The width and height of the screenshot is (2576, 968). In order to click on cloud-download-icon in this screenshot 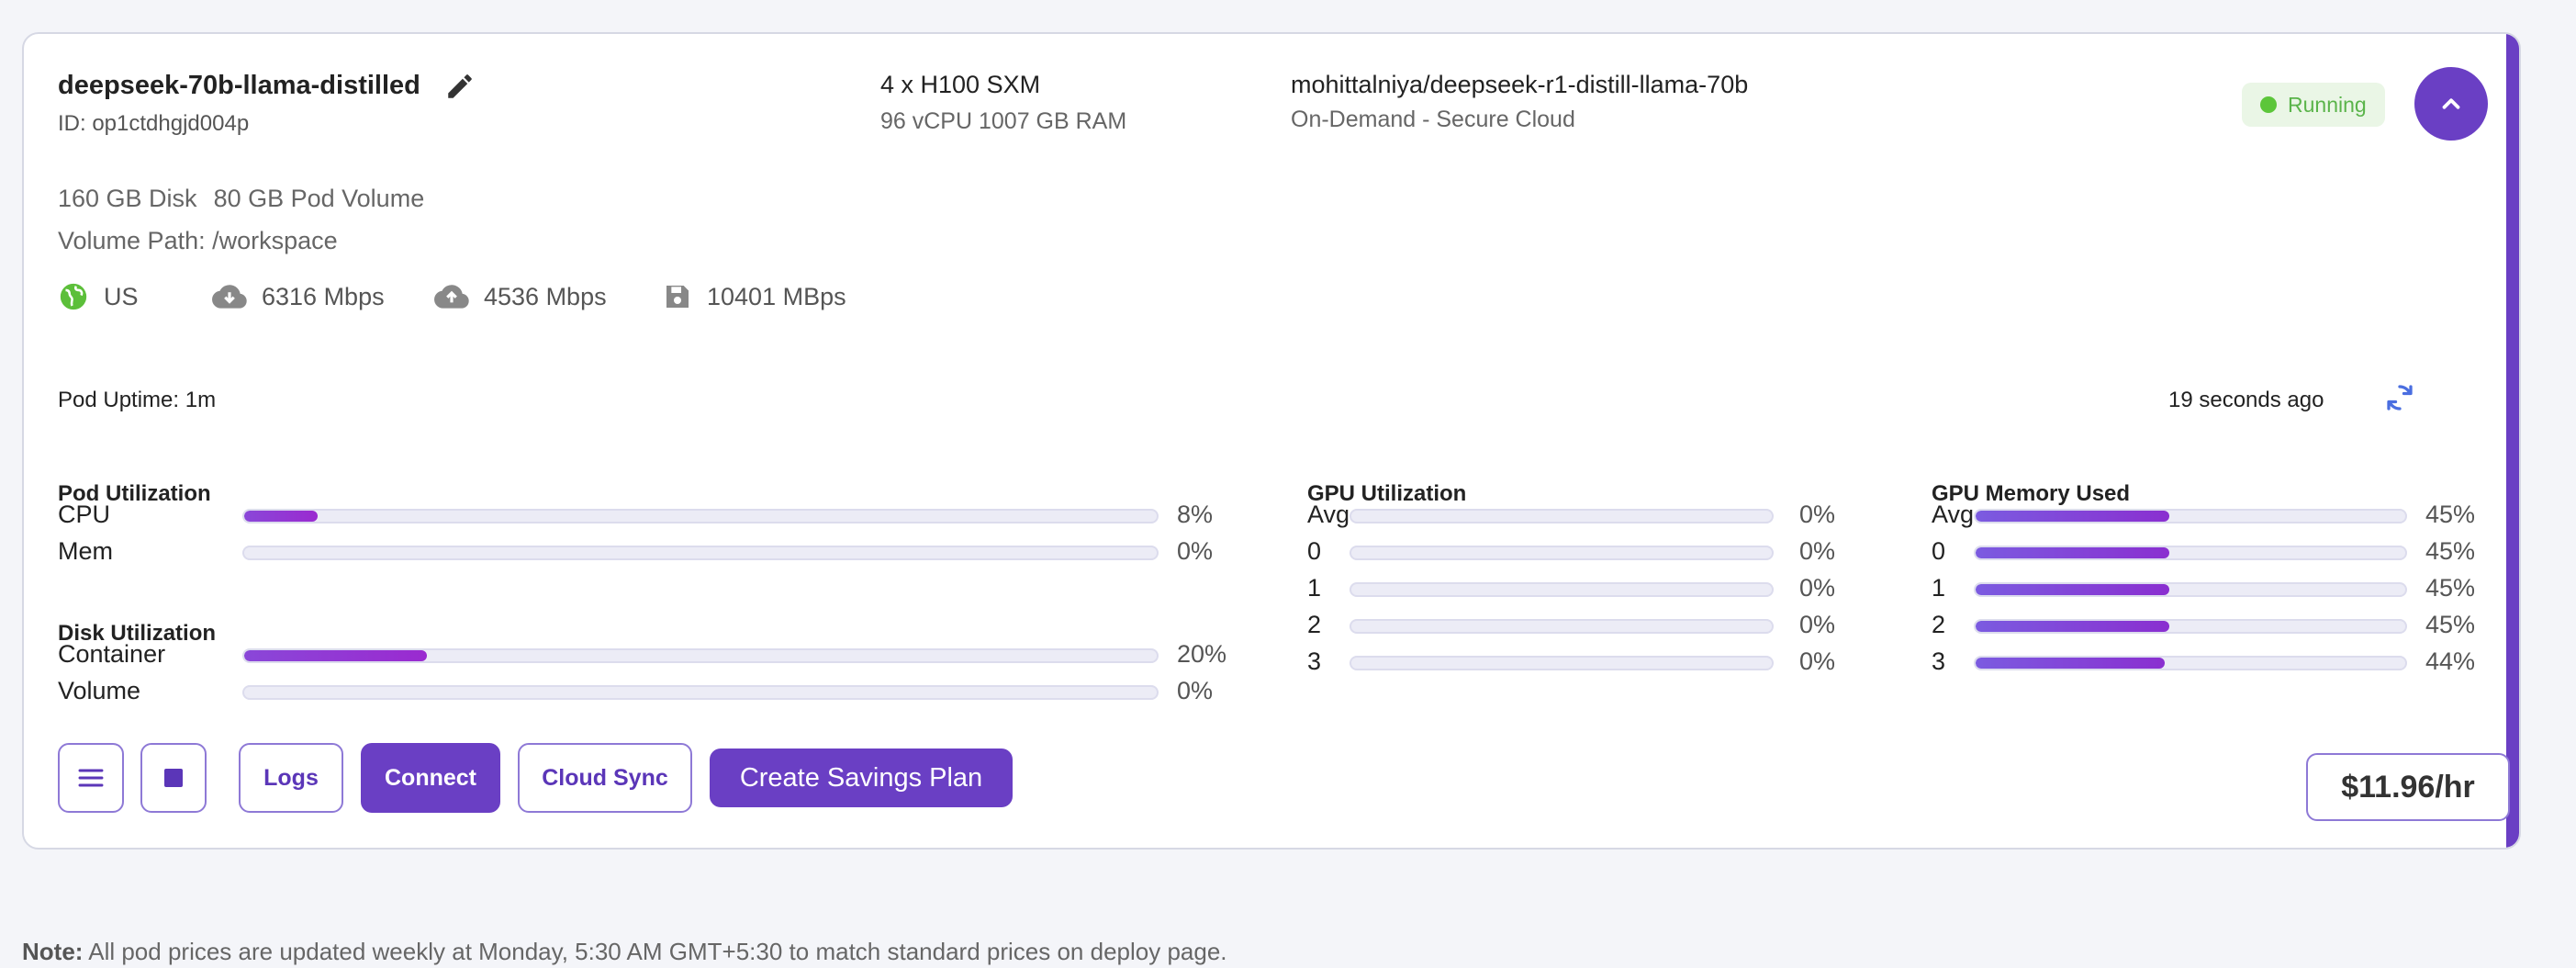, I will do `click(229, 297)`.